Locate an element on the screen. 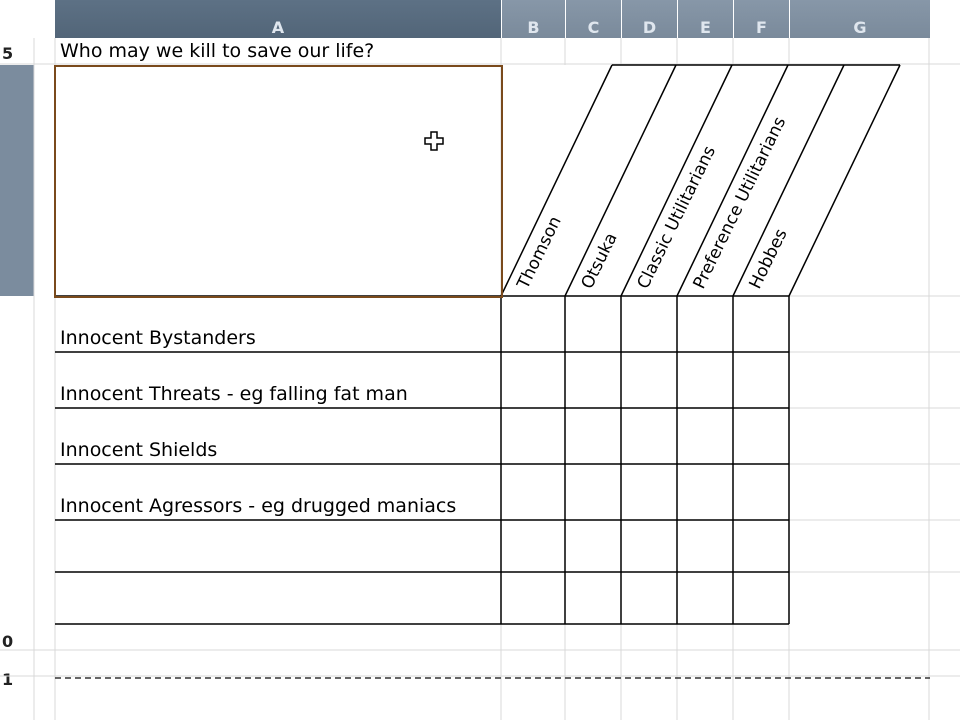 Image resolution: width=960 pixels, height=720 pixels. sheet-title: Who may we kill to save our life? is located at coordinates (217, 51).